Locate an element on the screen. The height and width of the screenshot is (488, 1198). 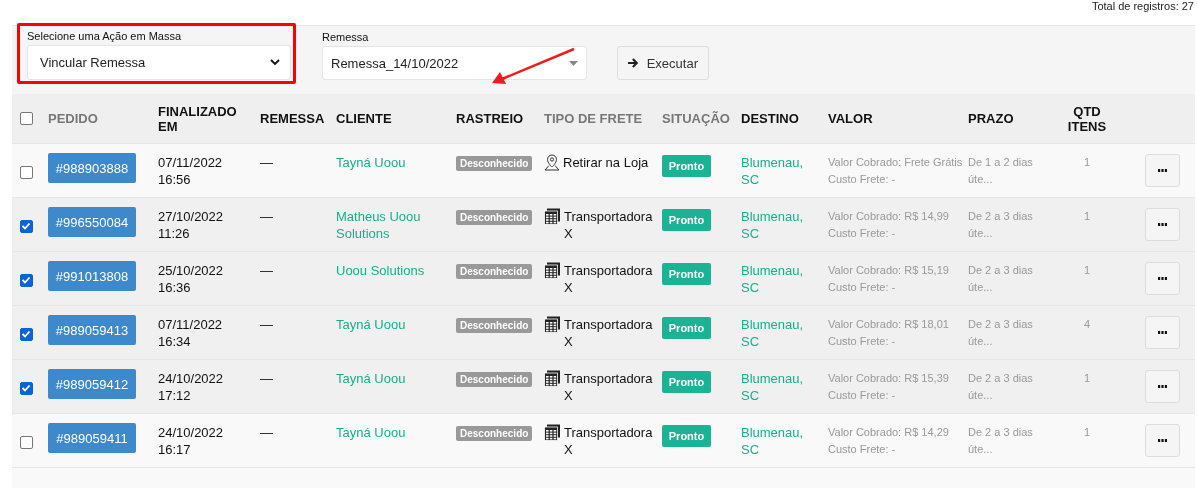
field-label: Selecione uma Ação em Massa is located at coordinates (105, 36).